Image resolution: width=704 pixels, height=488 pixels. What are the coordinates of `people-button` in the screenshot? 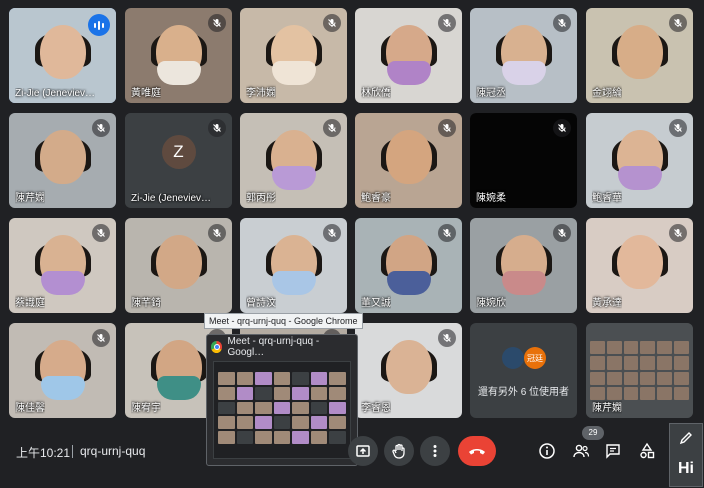 It's located at (581, 451).